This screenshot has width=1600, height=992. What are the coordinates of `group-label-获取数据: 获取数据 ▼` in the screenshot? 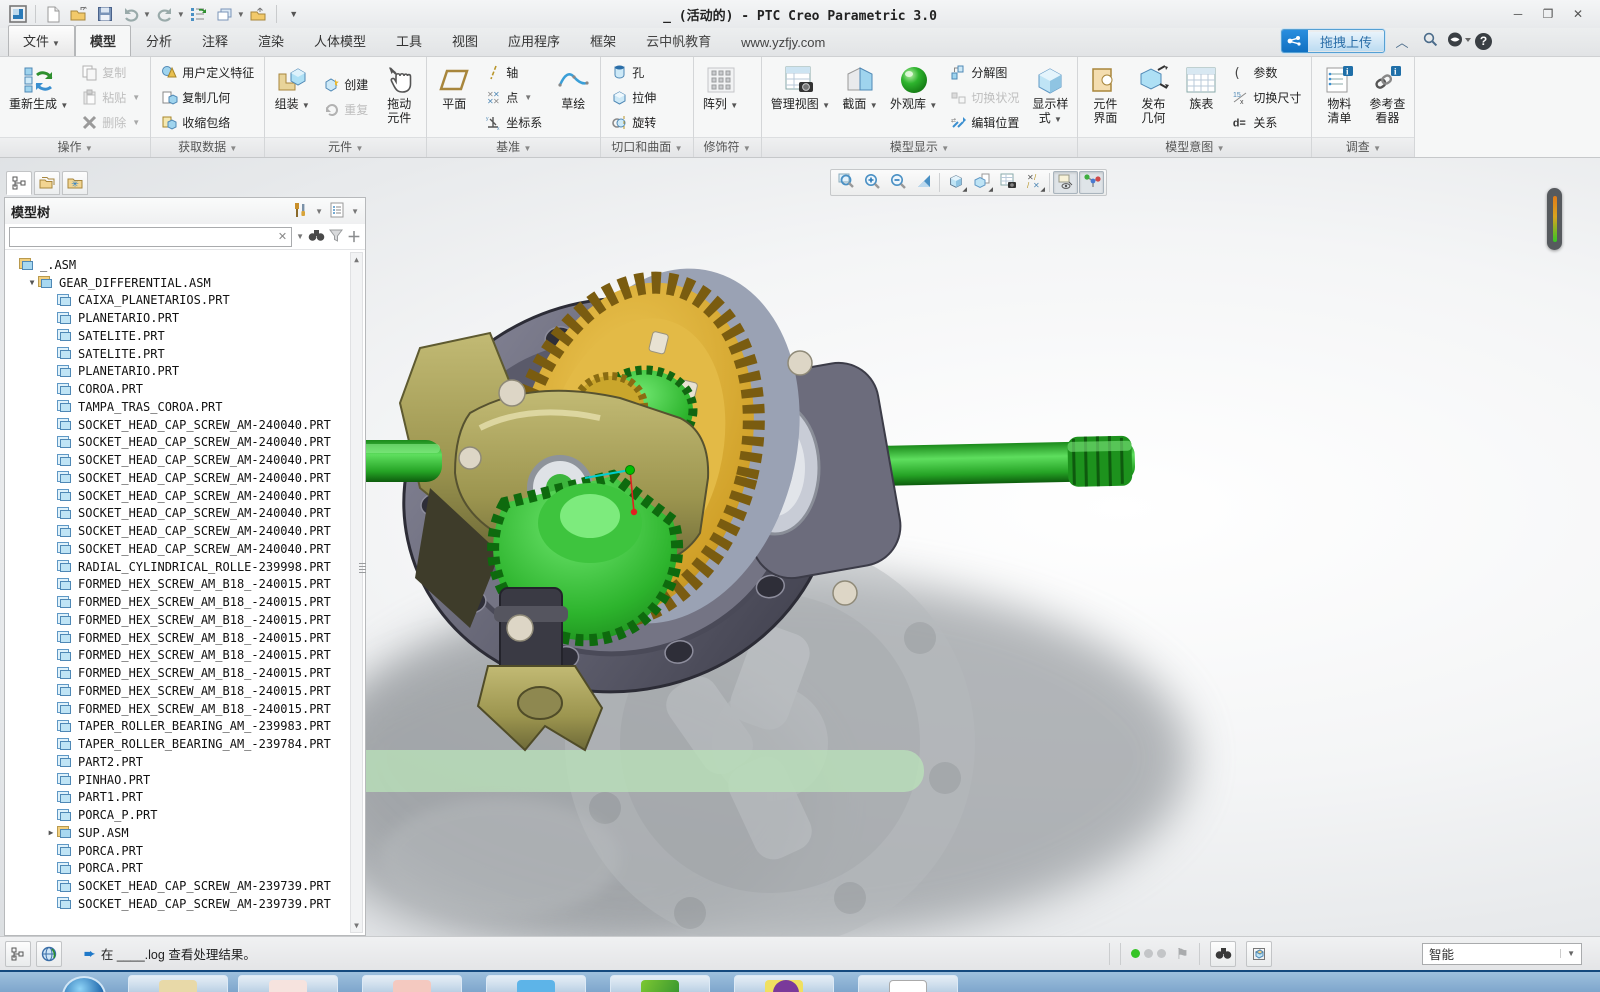 It's located at (208, 147).